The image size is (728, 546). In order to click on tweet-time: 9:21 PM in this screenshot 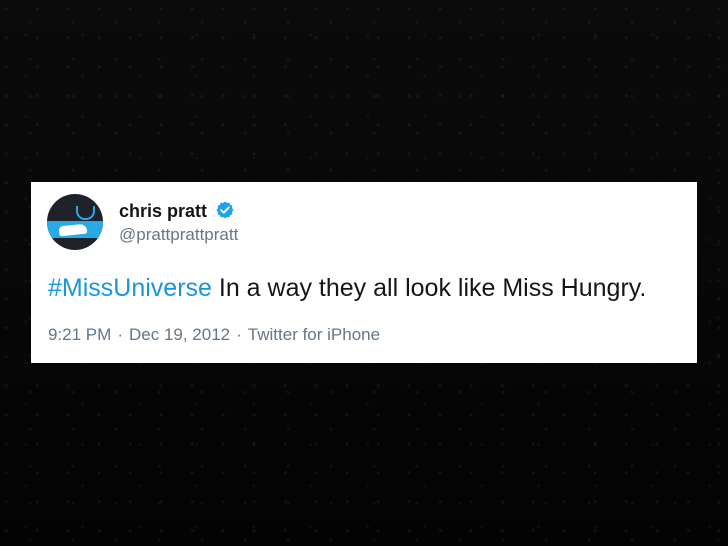, I will do `click(79, 334)`.